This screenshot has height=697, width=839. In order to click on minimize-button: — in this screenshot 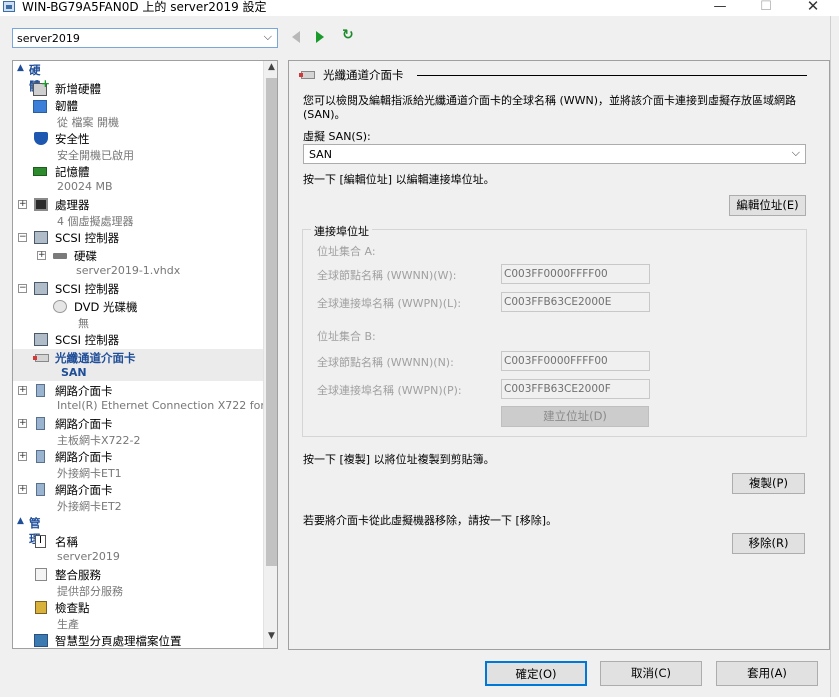, I will do `click(720, 8)`.